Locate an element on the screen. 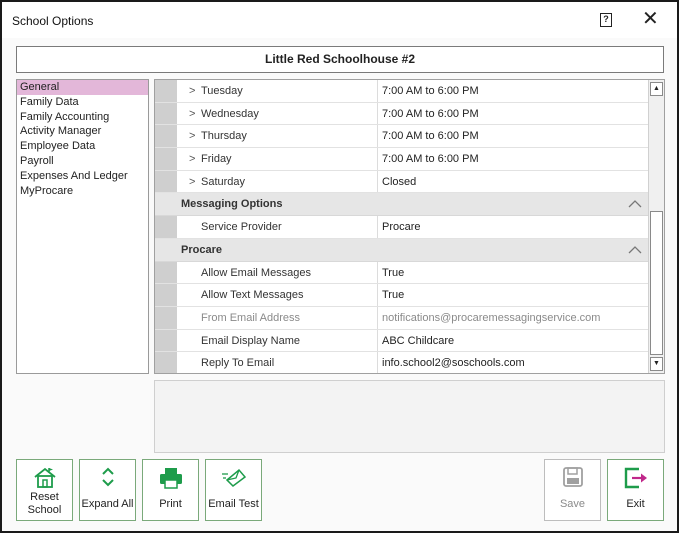 This screenshot has height=533, width=679. nav-item-employee-data: Employee Data is located at coordinates (82, 146).